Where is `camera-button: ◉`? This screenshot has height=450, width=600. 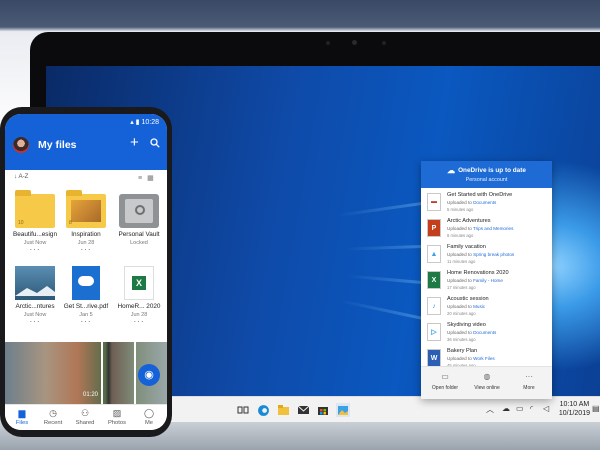 camera-button: ◉ is located at coordinates (149, 375).